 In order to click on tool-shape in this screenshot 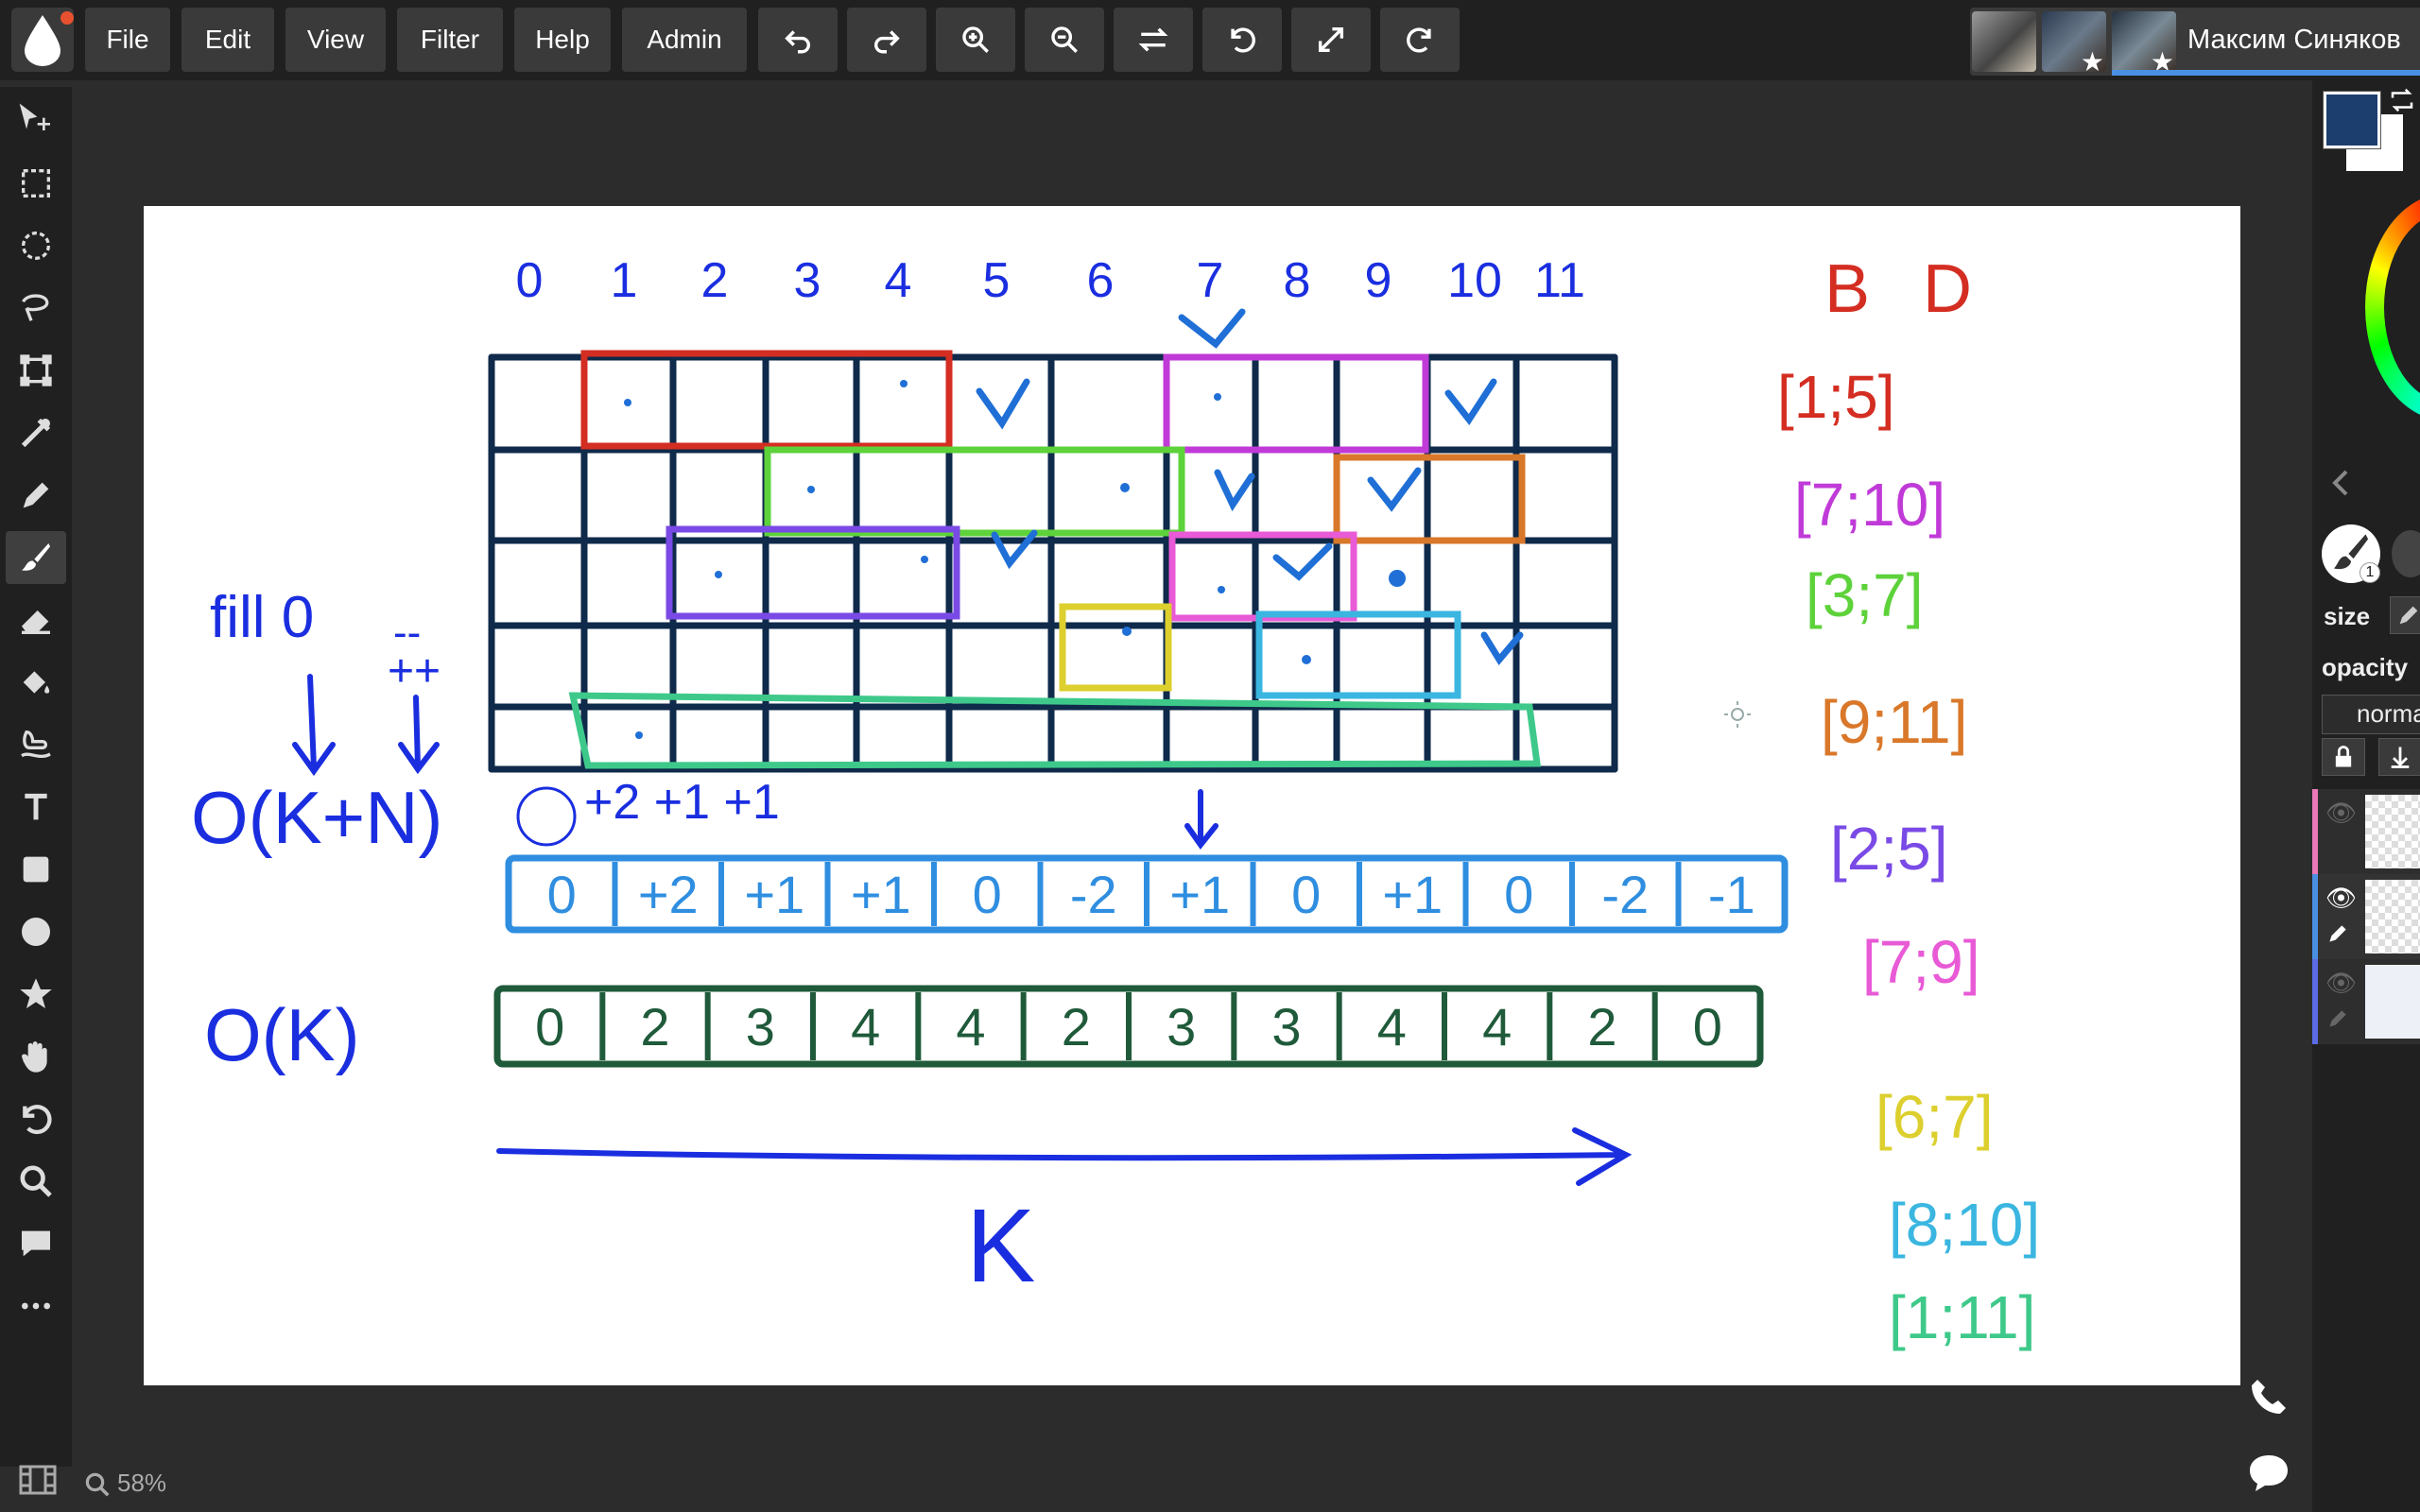, I will do `click(36, 994)`.